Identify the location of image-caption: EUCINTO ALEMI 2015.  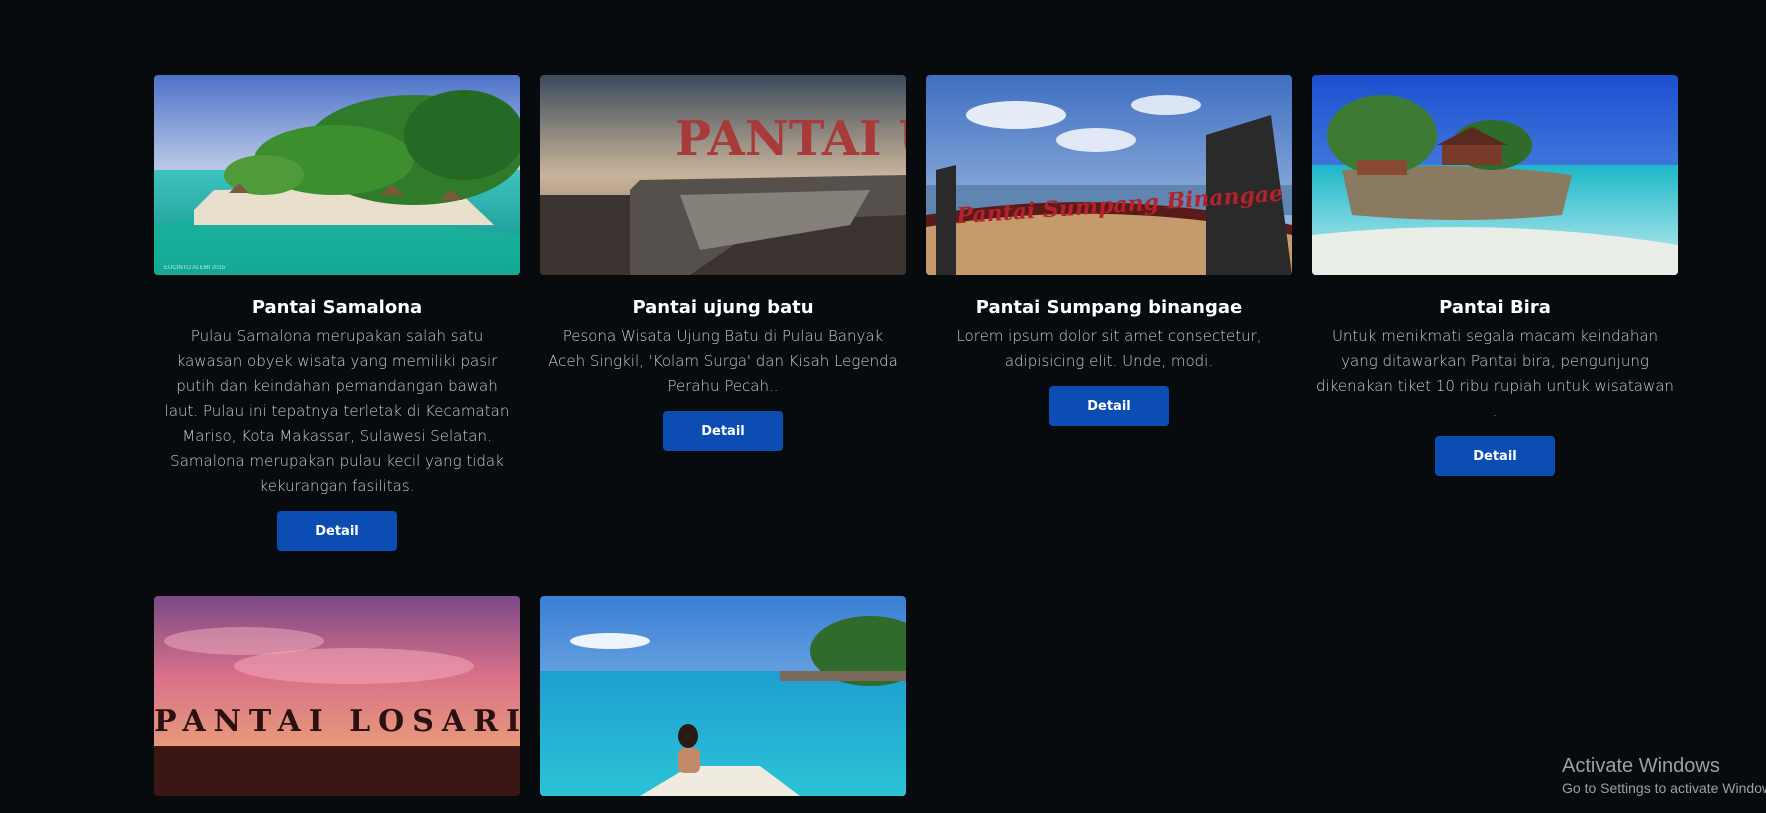
(195, 268).